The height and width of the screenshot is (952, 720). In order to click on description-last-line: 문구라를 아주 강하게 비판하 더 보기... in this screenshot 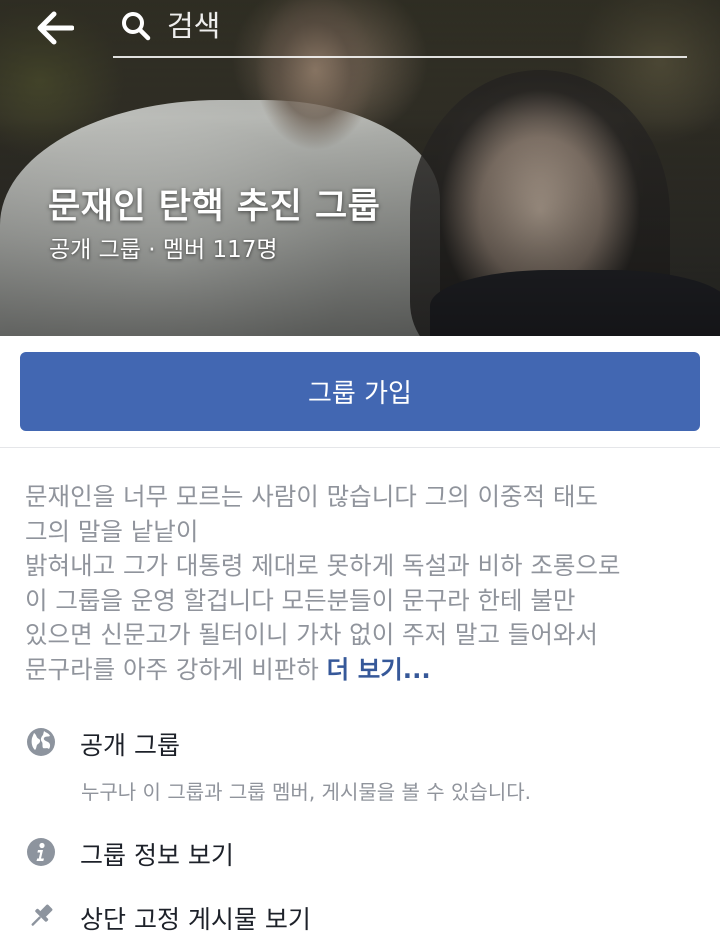, I will do `click(361, 670)`.